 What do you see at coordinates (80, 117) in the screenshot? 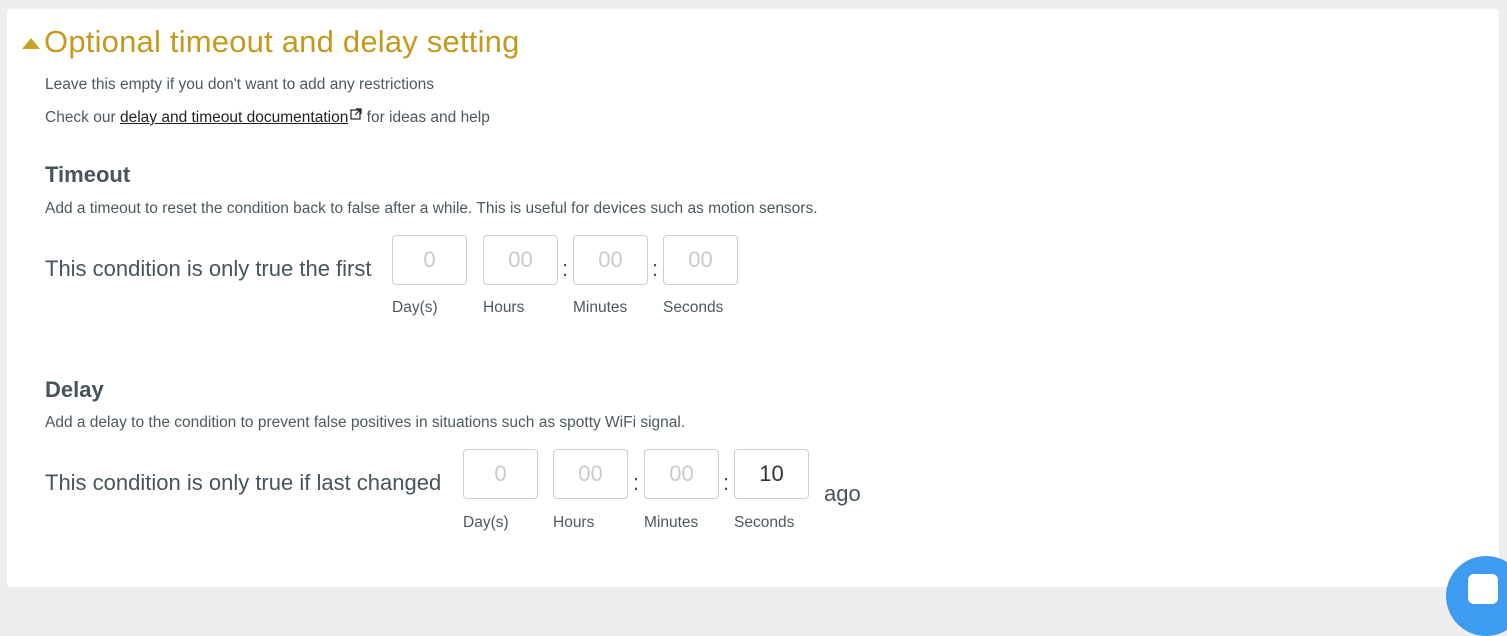
I see `doc-hint-prefix: Check our` at bounding box center [80, 117].